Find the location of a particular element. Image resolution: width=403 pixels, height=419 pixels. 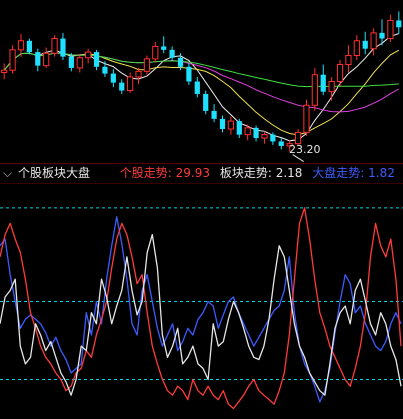

legend-sector-value: 2.18 is located at coordinates (289, 173).